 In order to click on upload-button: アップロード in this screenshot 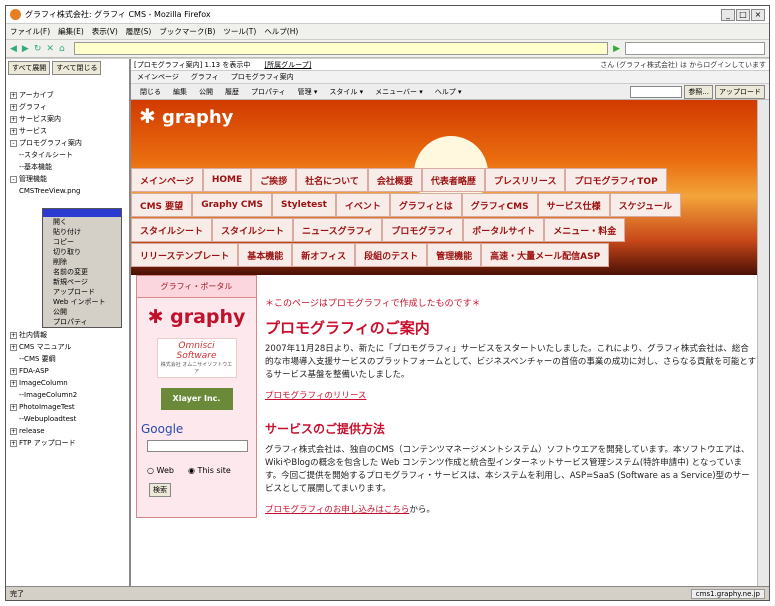, I will do `click(740, 91)`.